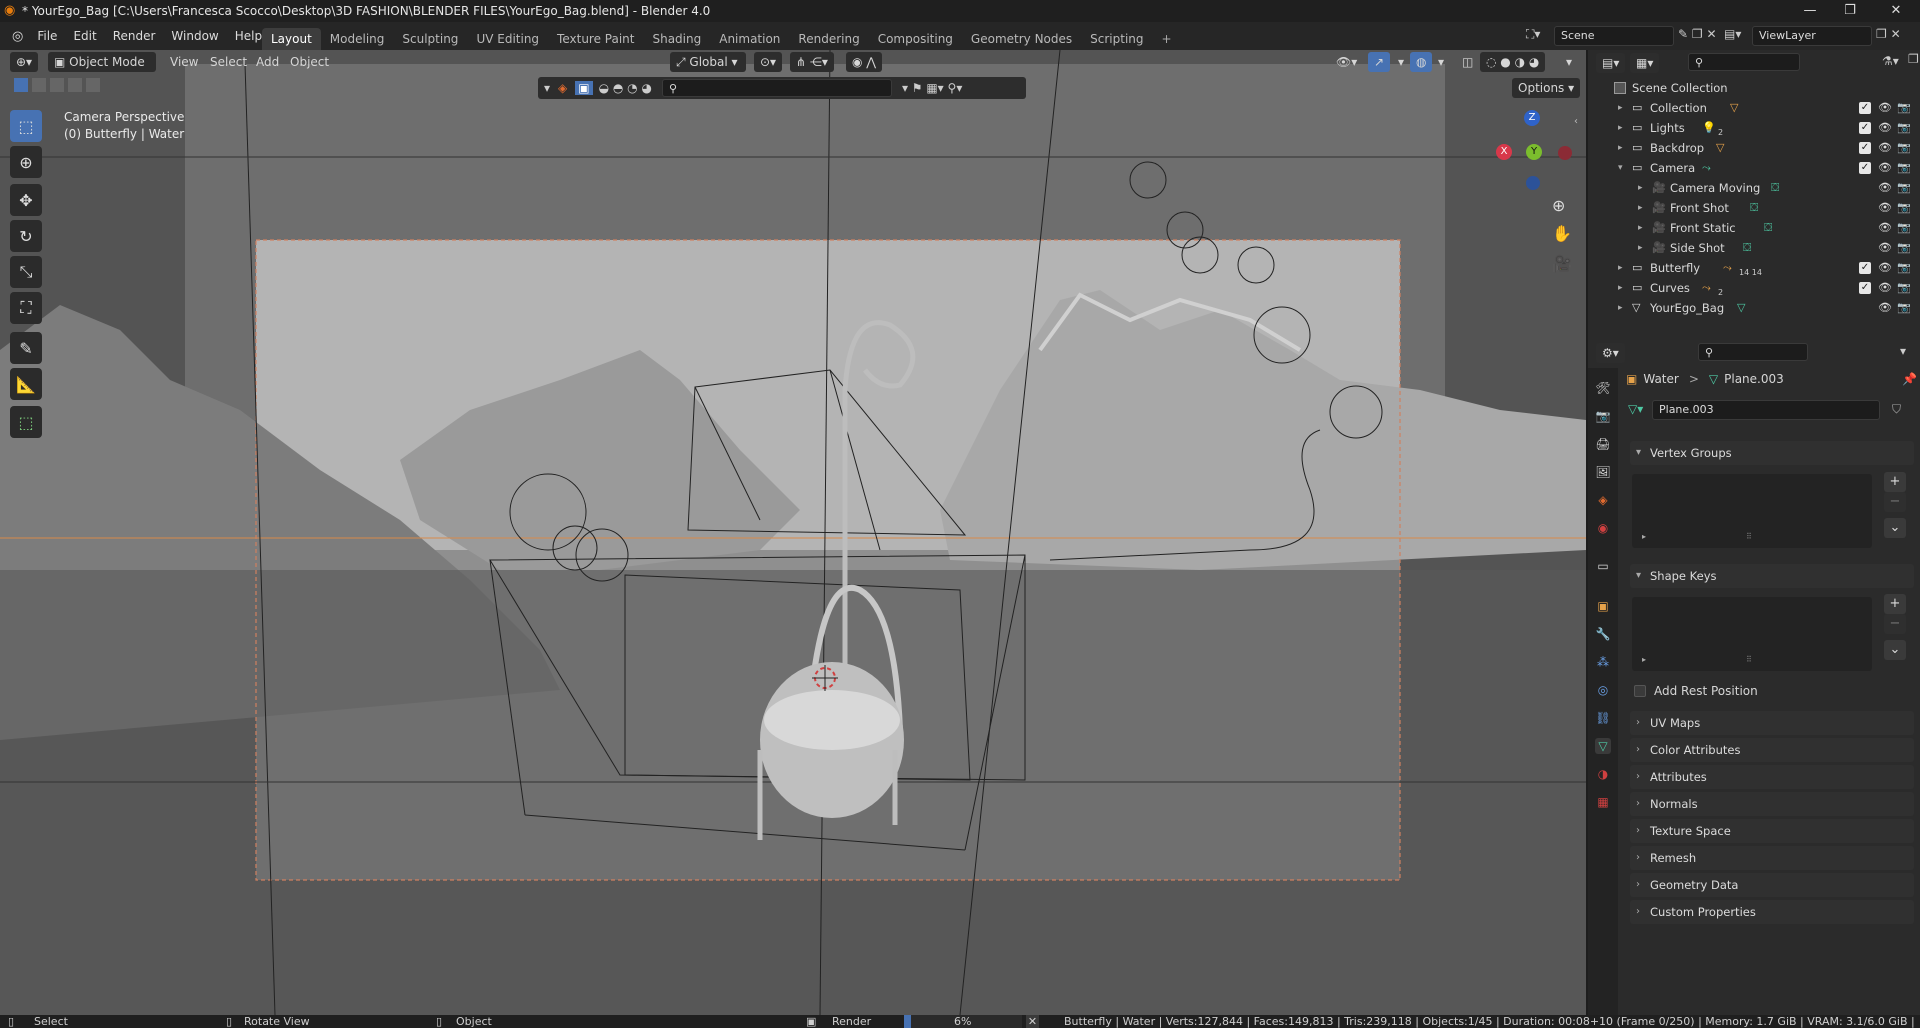 Image resolution: width=1920 pixels, height=1028 pixels. I want to click on vertex-groups-panel-header: ▾ Vertex Groups, so click(1772, 453).